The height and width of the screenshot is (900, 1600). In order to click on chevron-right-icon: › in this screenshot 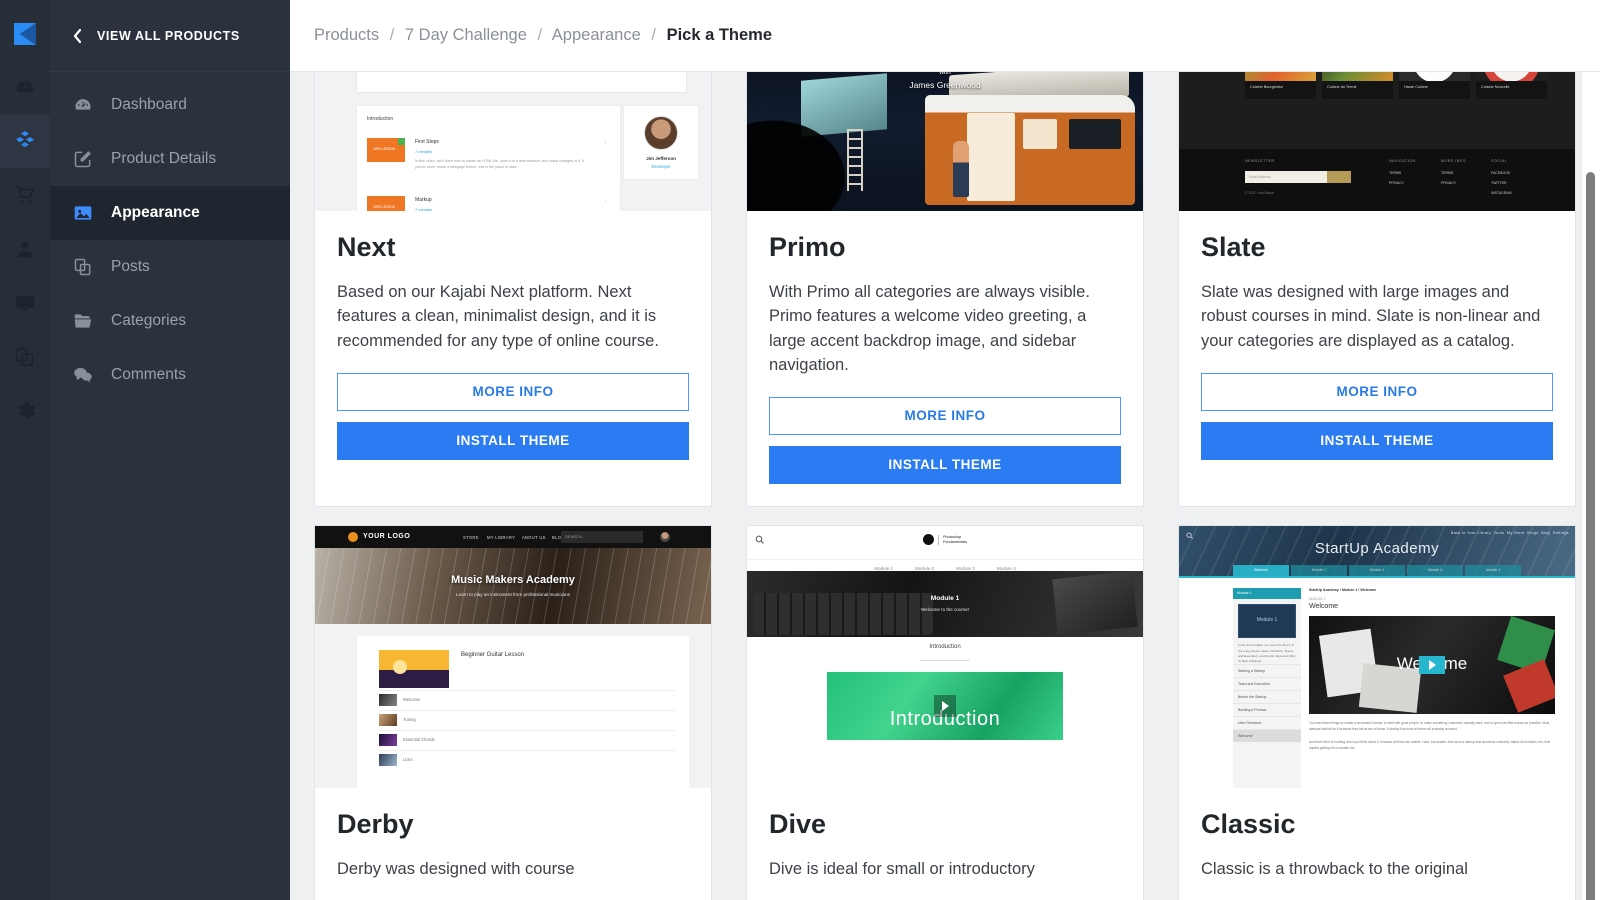, I will do `click(605, 143)`.